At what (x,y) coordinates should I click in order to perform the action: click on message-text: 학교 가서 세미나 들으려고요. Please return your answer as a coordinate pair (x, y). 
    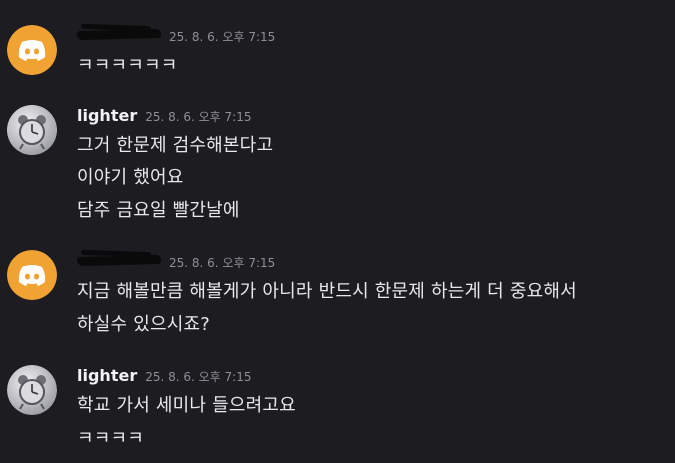
    Looking at the image, I should click on (186, 405).